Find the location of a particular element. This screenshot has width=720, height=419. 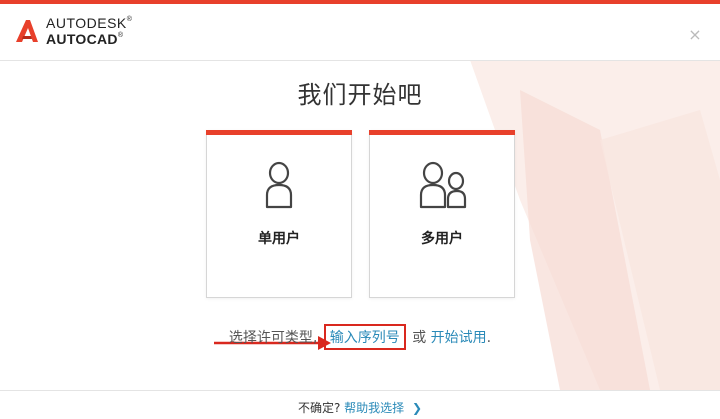

single-user-icon is located at coordinates (279, 185).